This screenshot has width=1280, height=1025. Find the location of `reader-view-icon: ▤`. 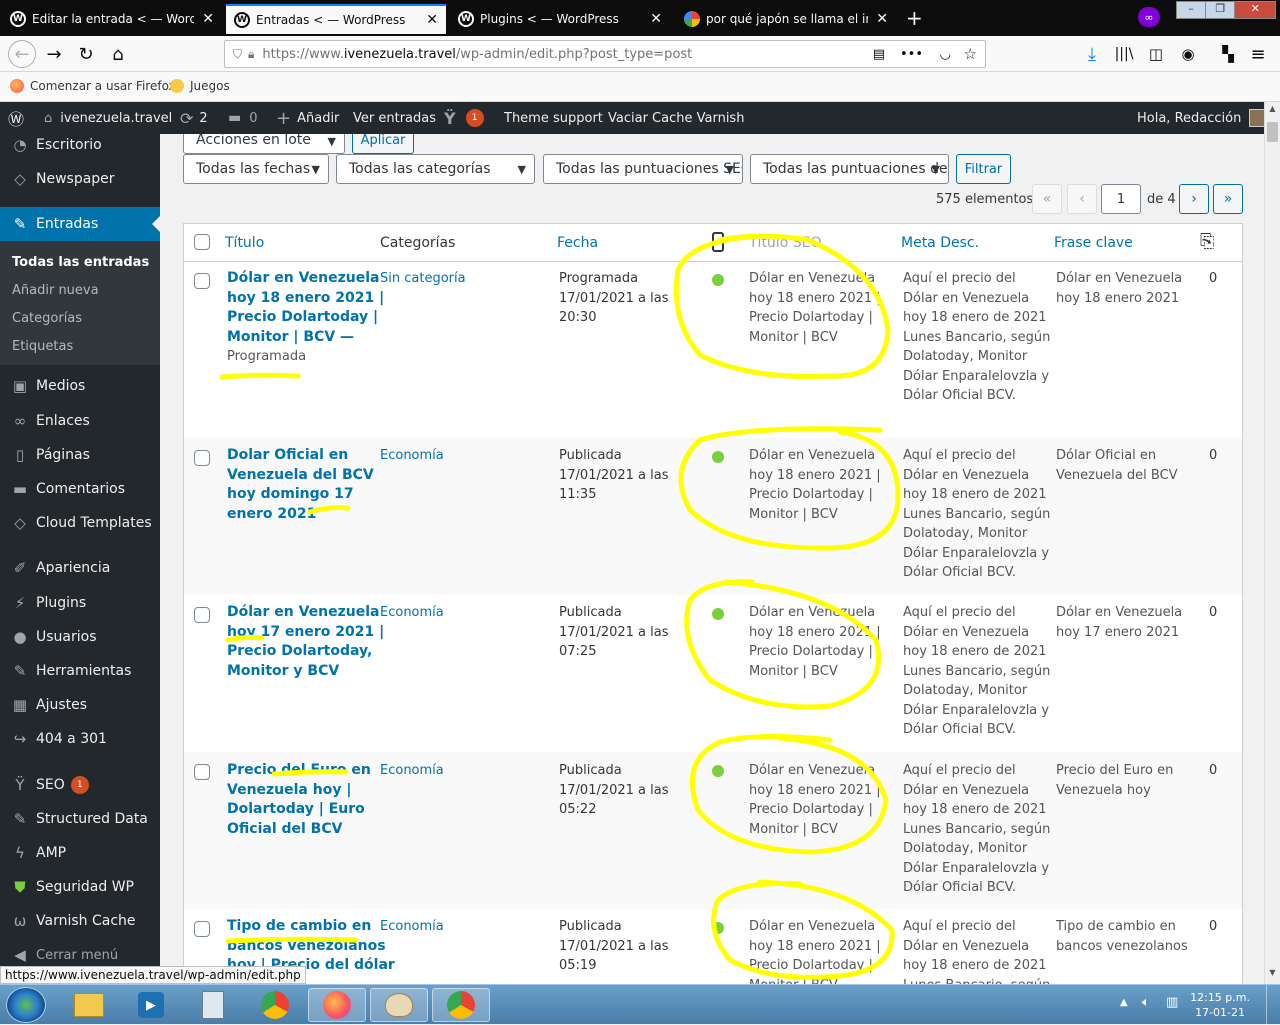

reader-view-icon: ▤ is located at coordinates (879, 54).